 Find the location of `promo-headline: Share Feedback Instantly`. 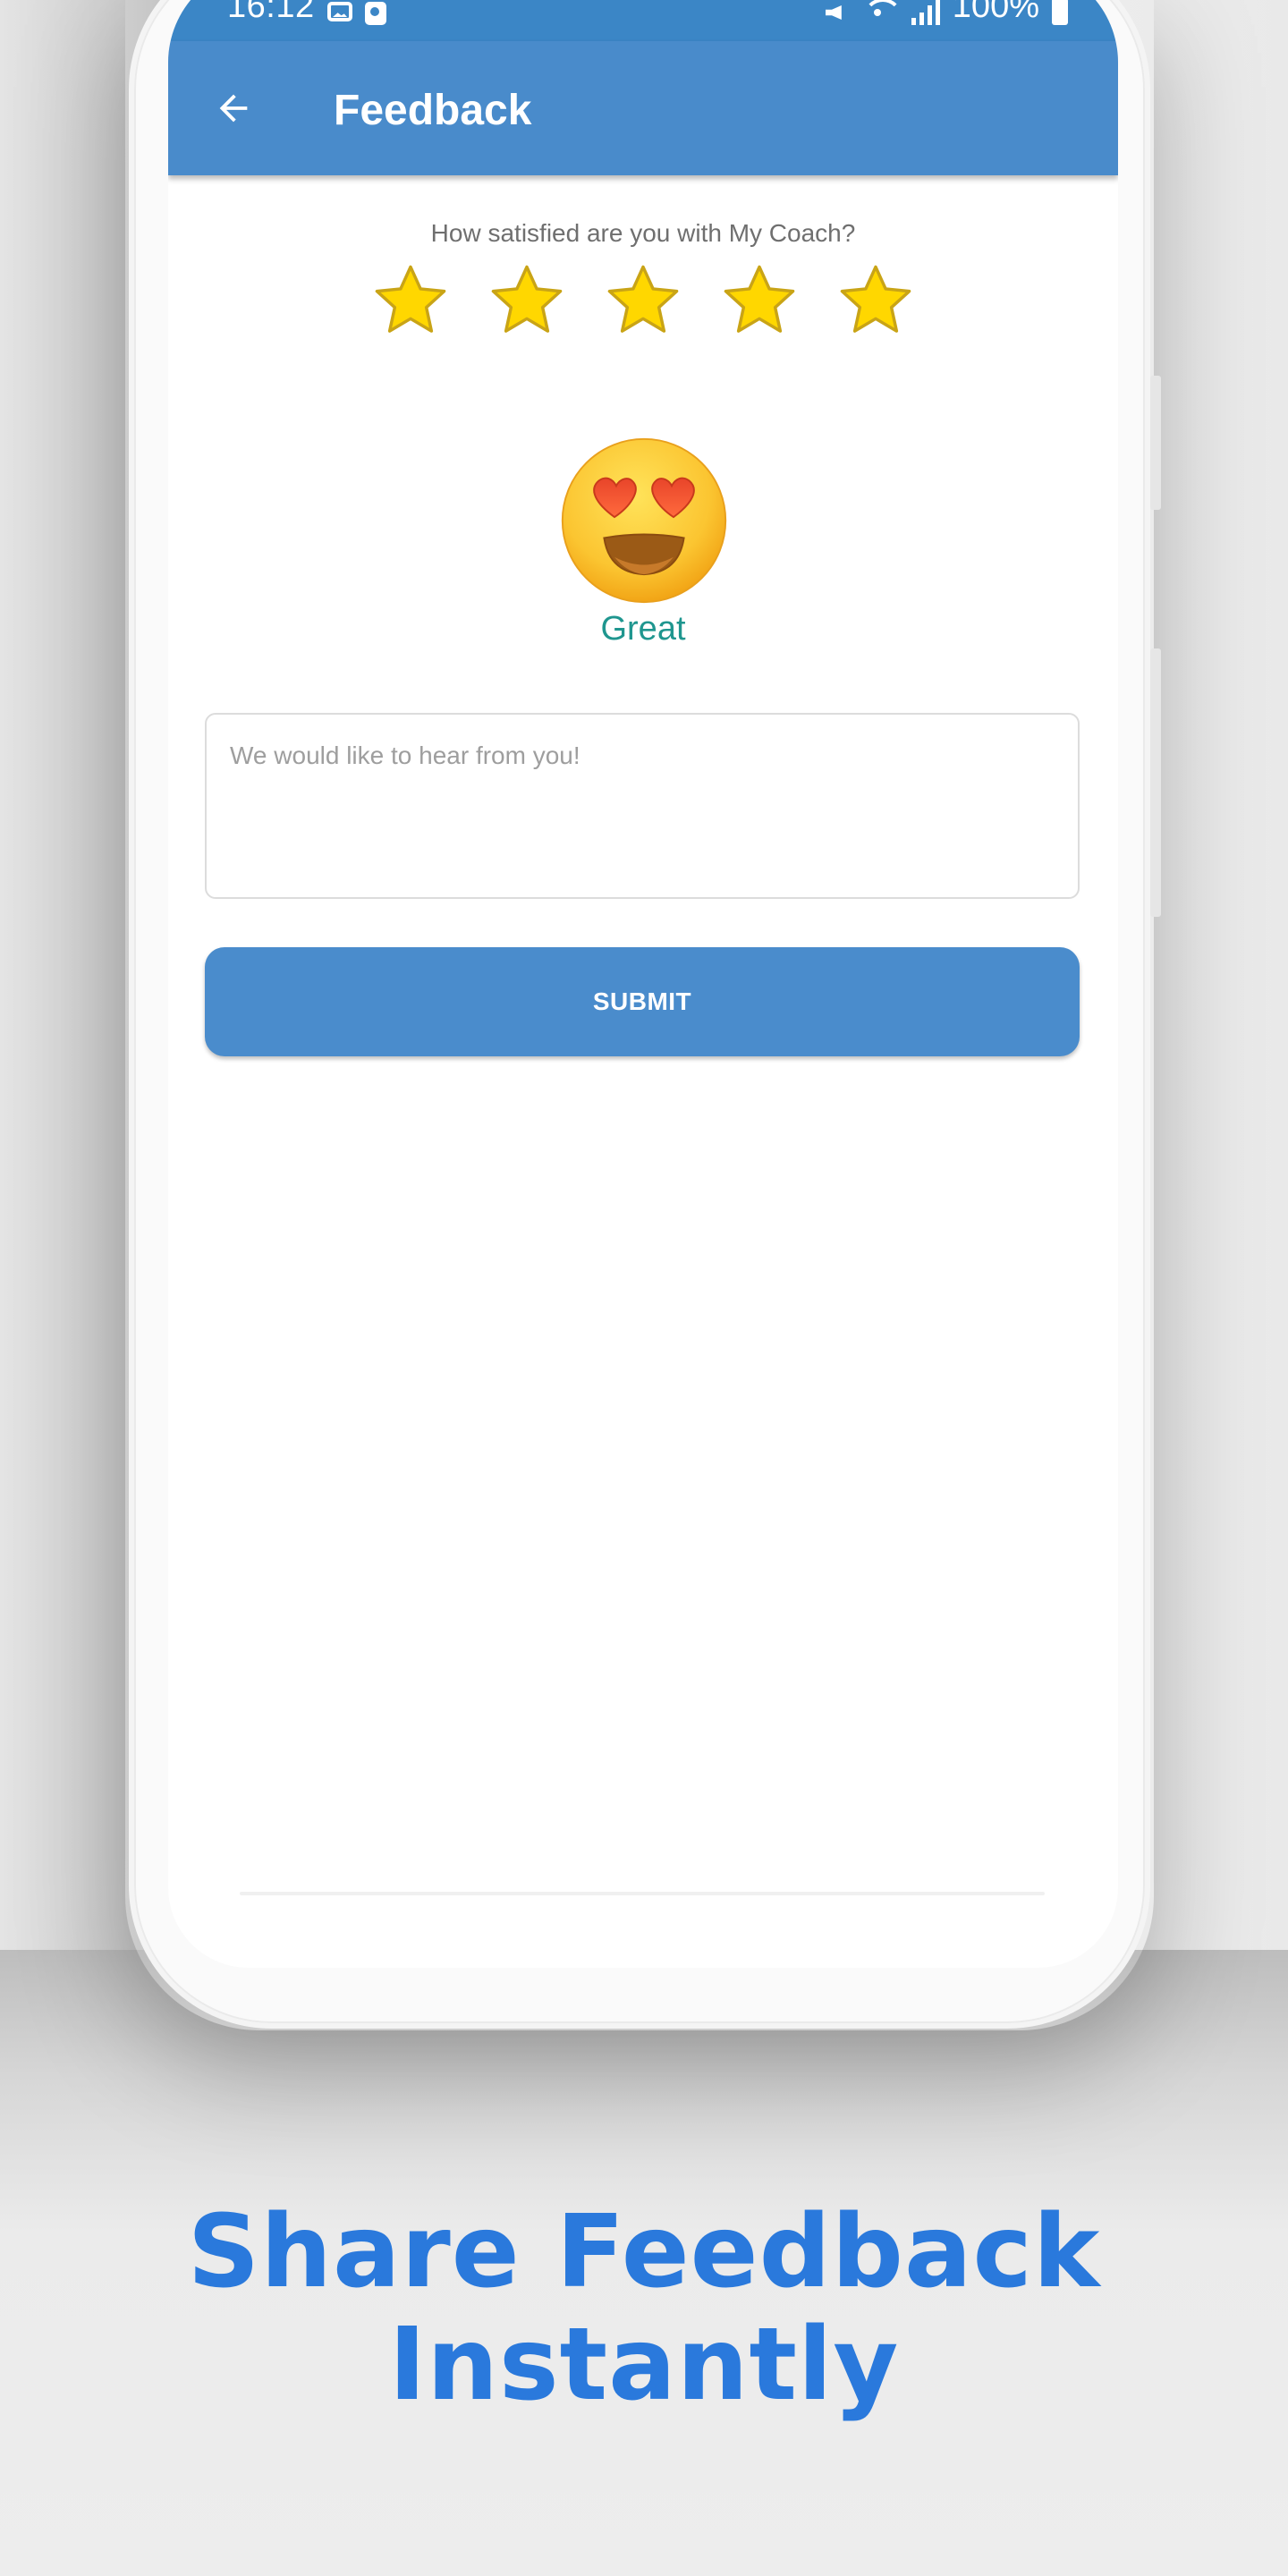

promo-headline: Share Feedback Instantly is located at coordinates (644, 2308).